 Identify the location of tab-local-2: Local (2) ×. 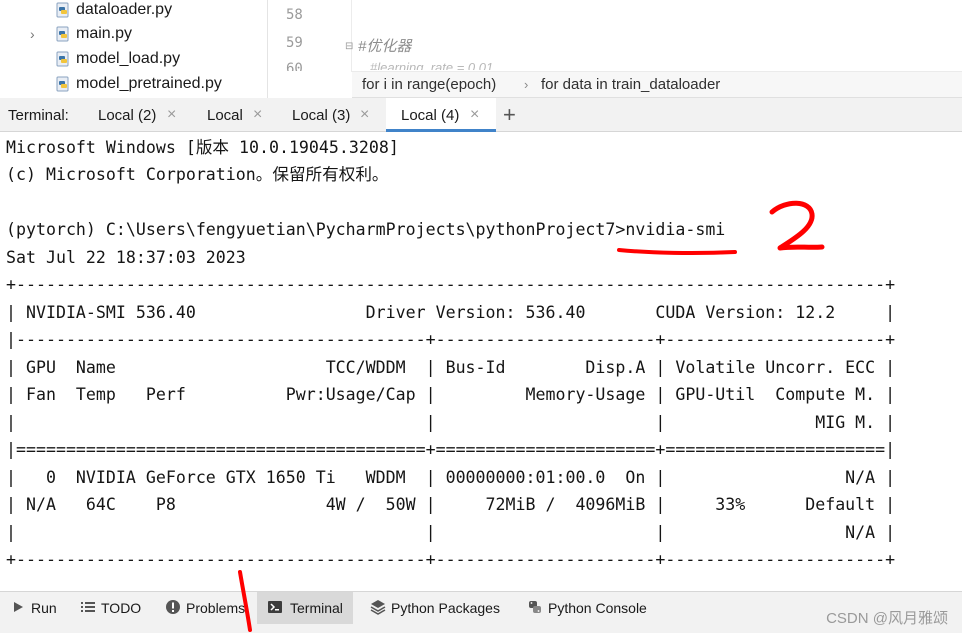
(137, 115).